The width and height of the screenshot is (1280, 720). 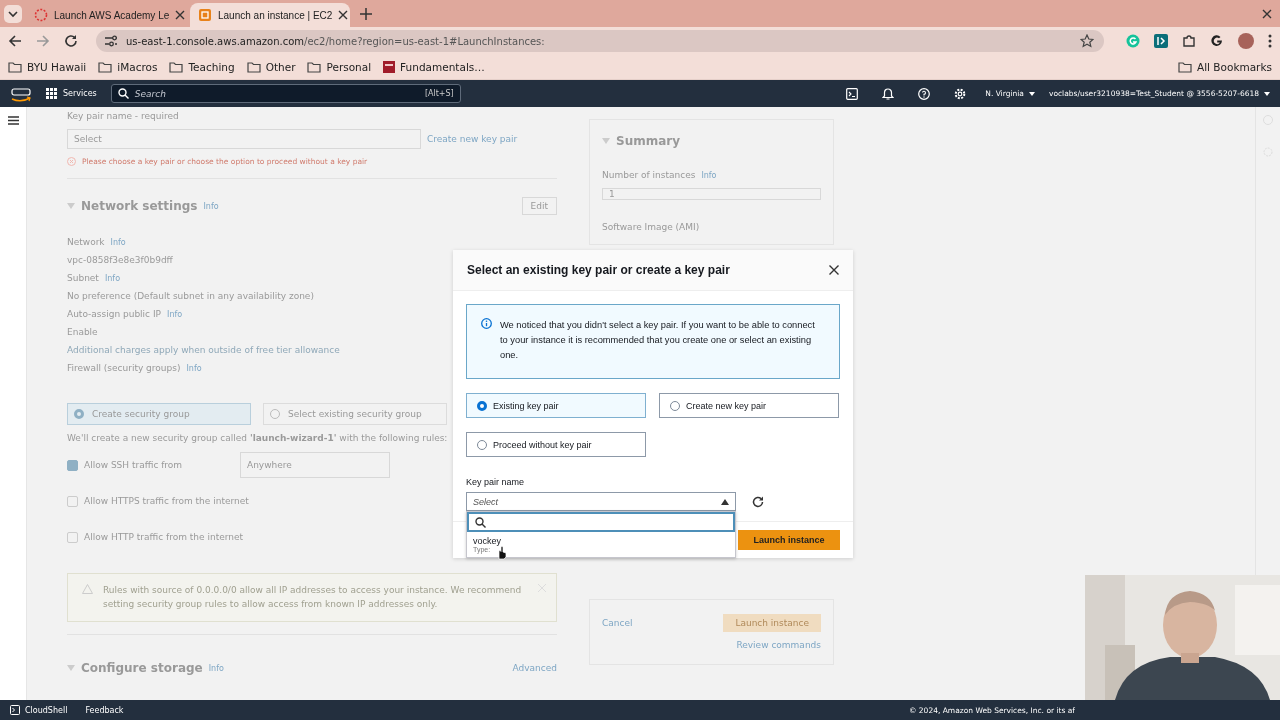 I want to click on bookmark-star-icon, so click(x=1087, y=41).